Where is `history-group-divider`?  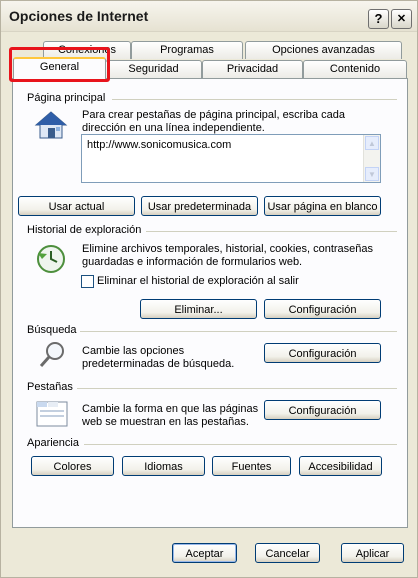
history-group-divider is located at coordinates (271, 231).